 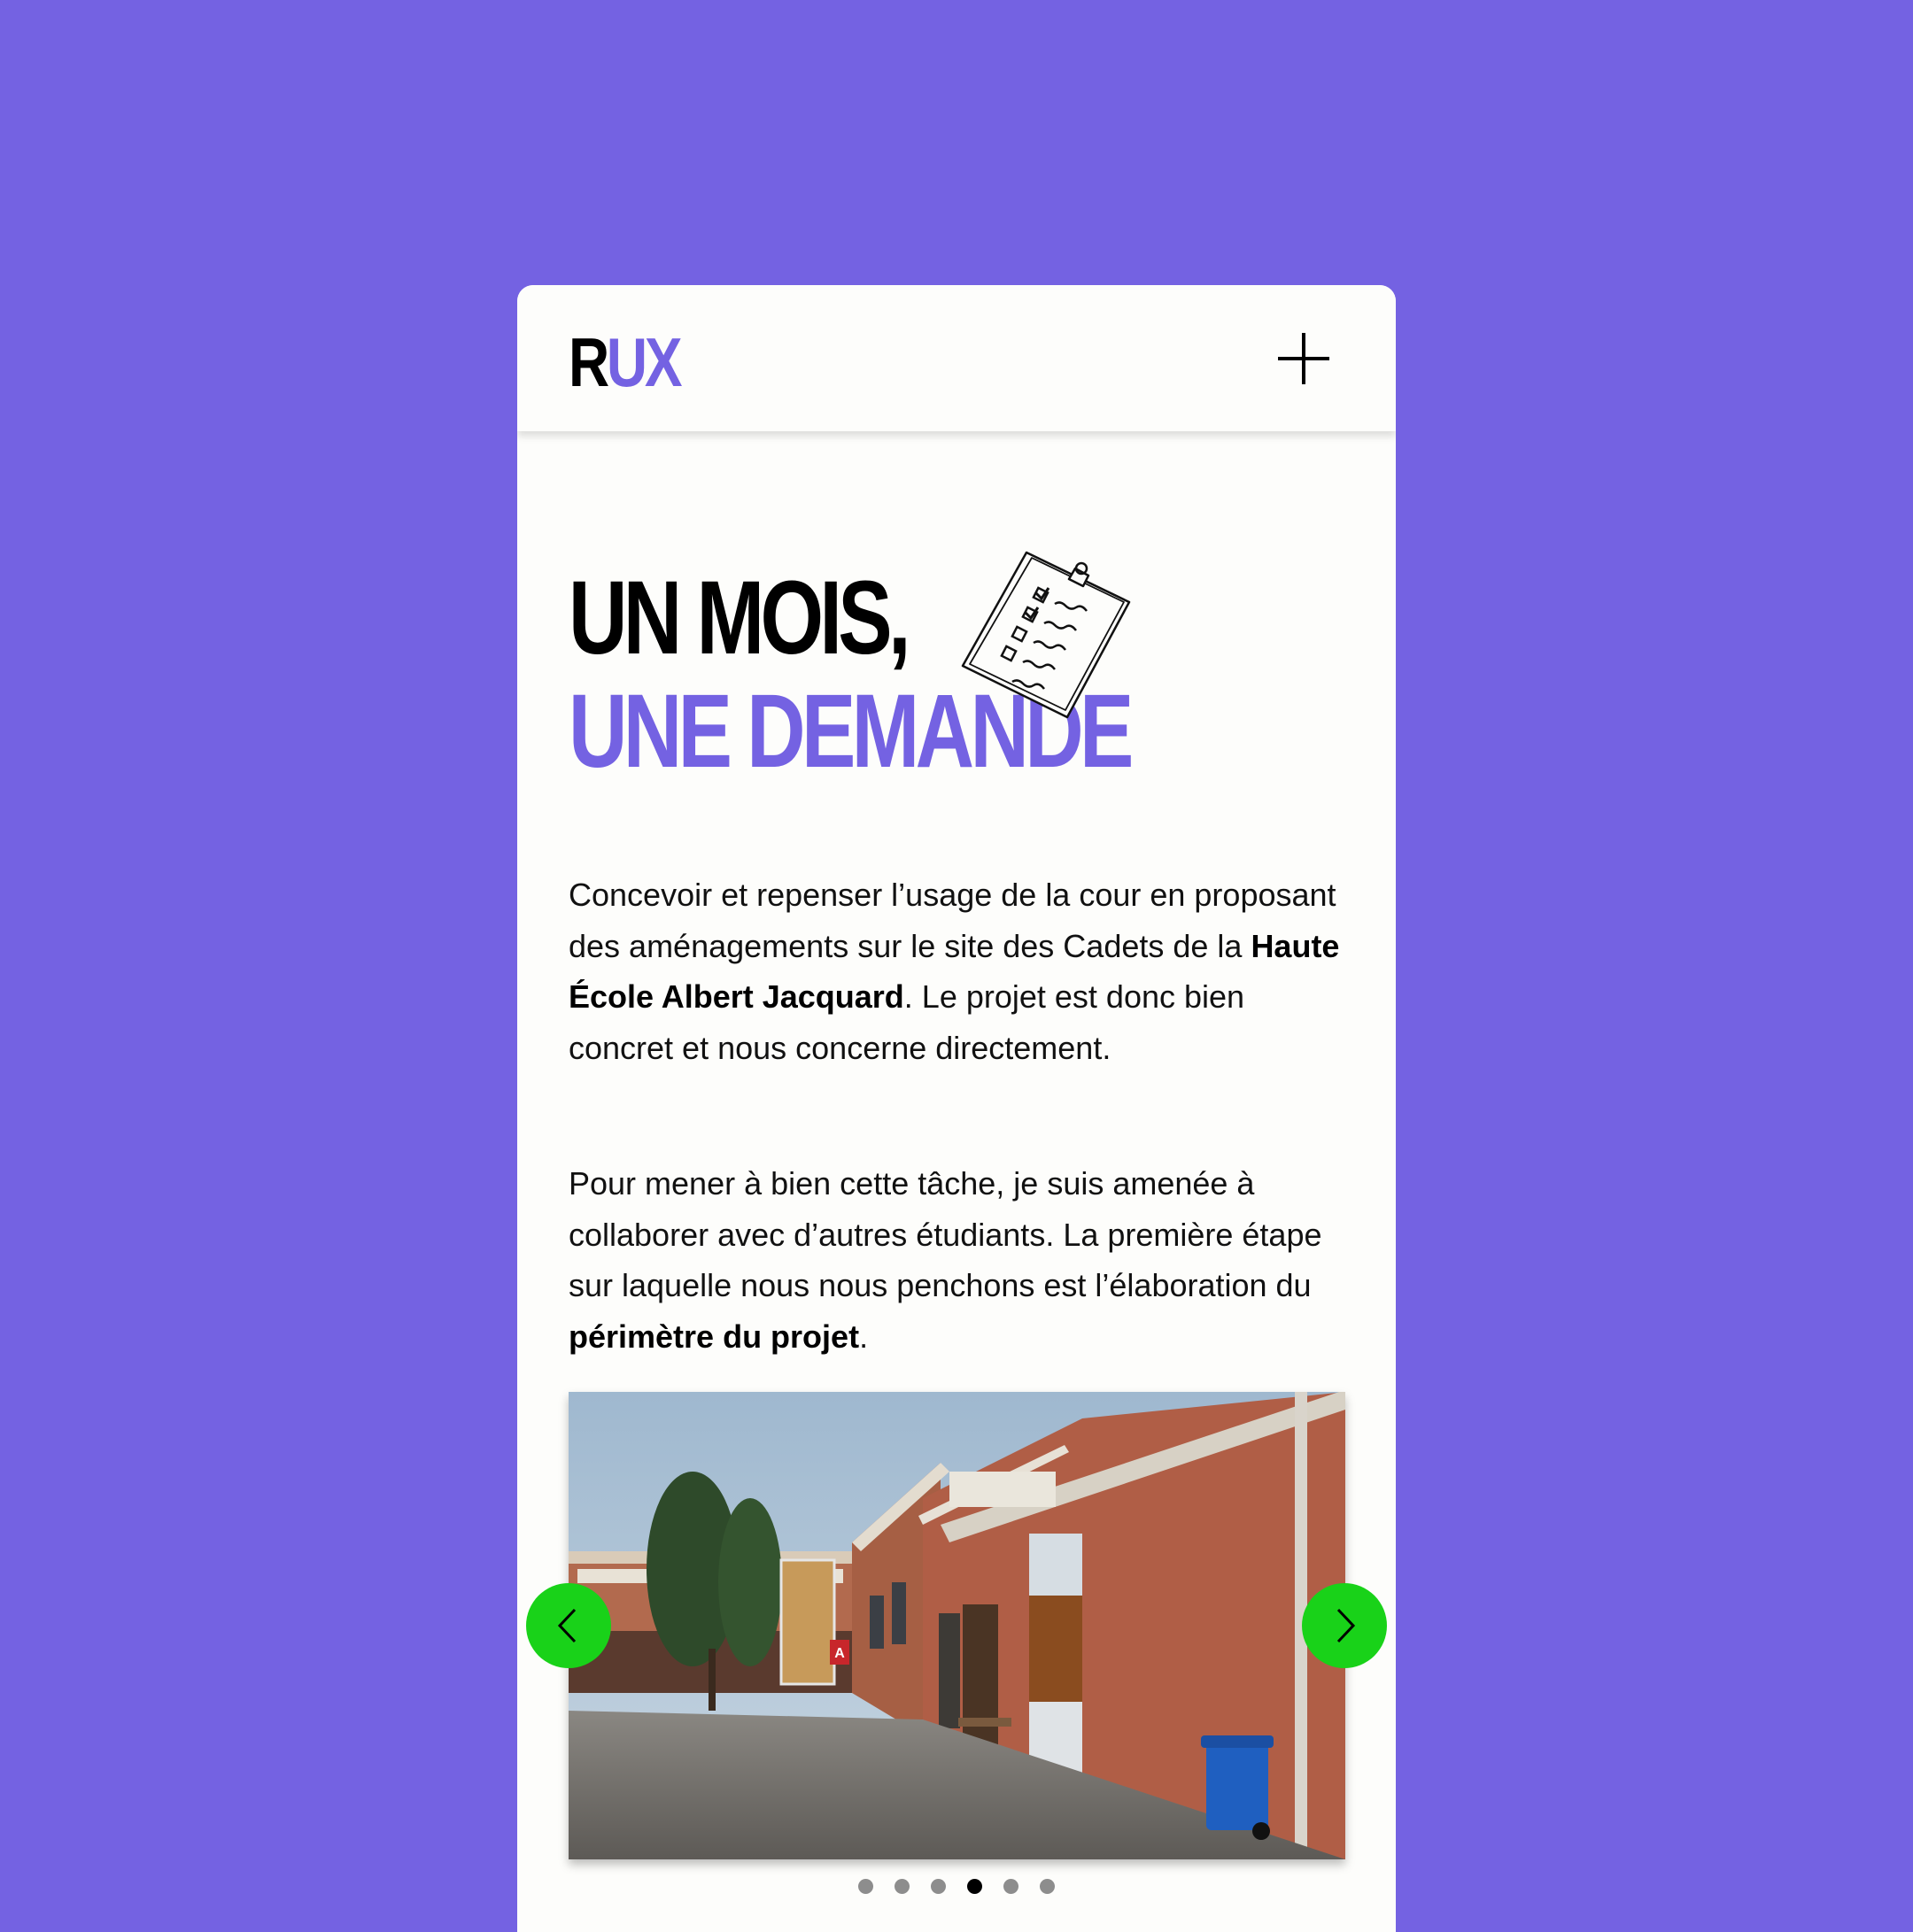 What do you see at coordinates (589, 362) in the screenshot?
I see `logo-letter-r: R` at bounding box center [589, 362].